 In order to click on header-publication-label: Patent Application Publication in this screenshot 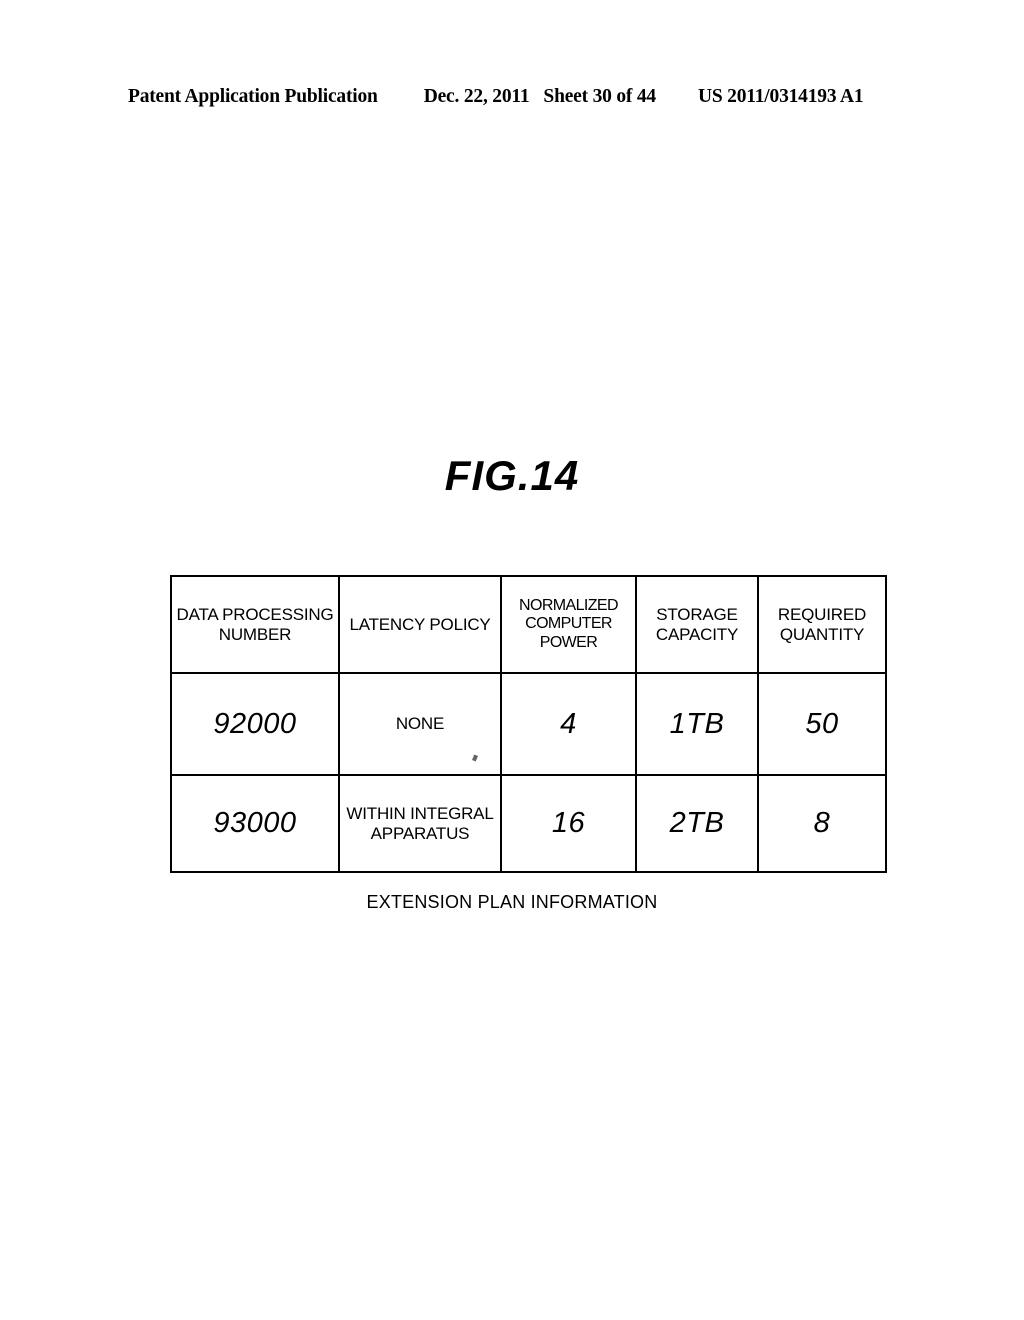, I will do `click(253, 96)`.